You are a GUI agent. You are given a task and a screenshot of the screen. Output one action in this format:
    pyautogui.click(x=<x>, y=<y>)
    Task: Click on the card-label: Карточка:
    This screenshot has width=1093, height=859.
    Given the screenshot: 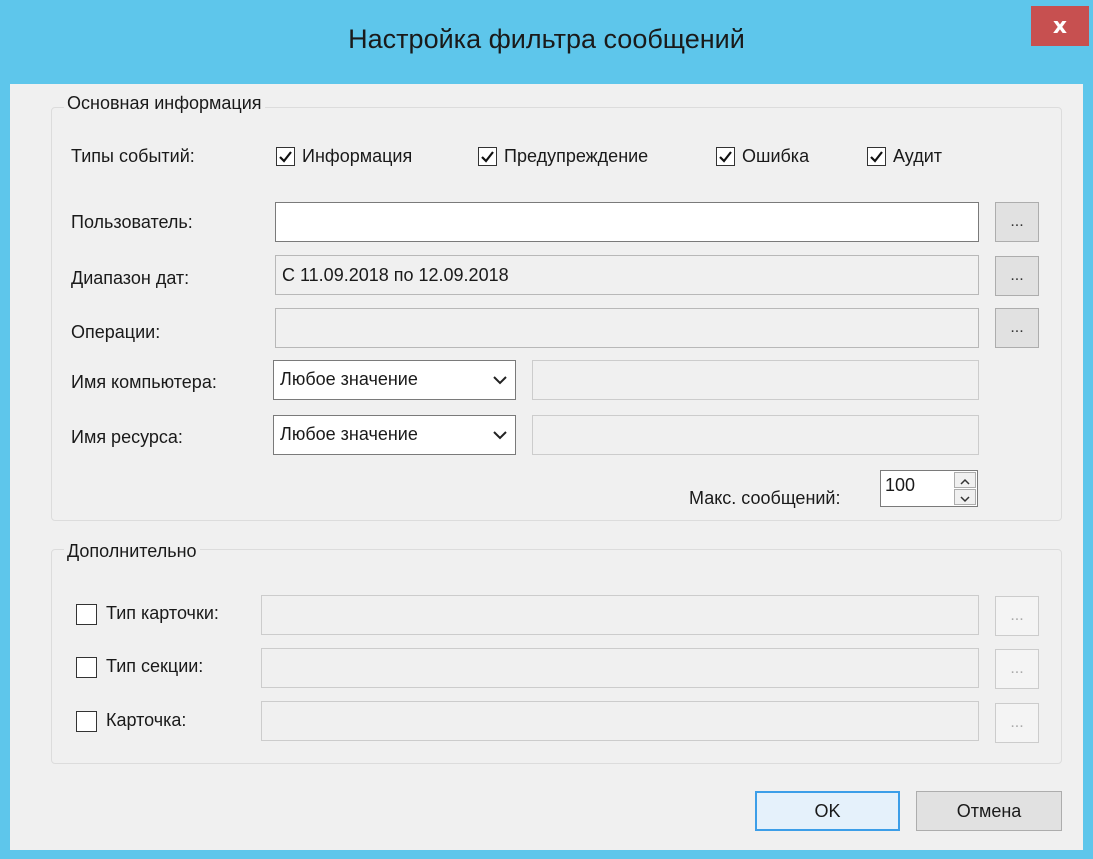 What is the action you would take?
    pyautogui.click(x=146, y=720)
    